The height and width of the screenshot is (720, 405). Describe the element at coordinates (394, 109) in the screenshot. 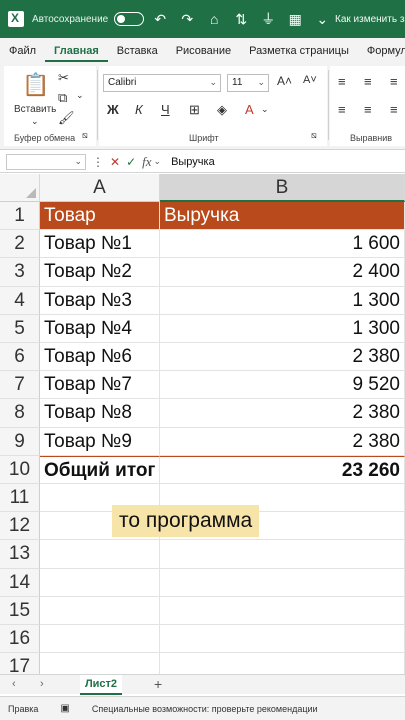

I see `align-right-icon: ≡` at that location.